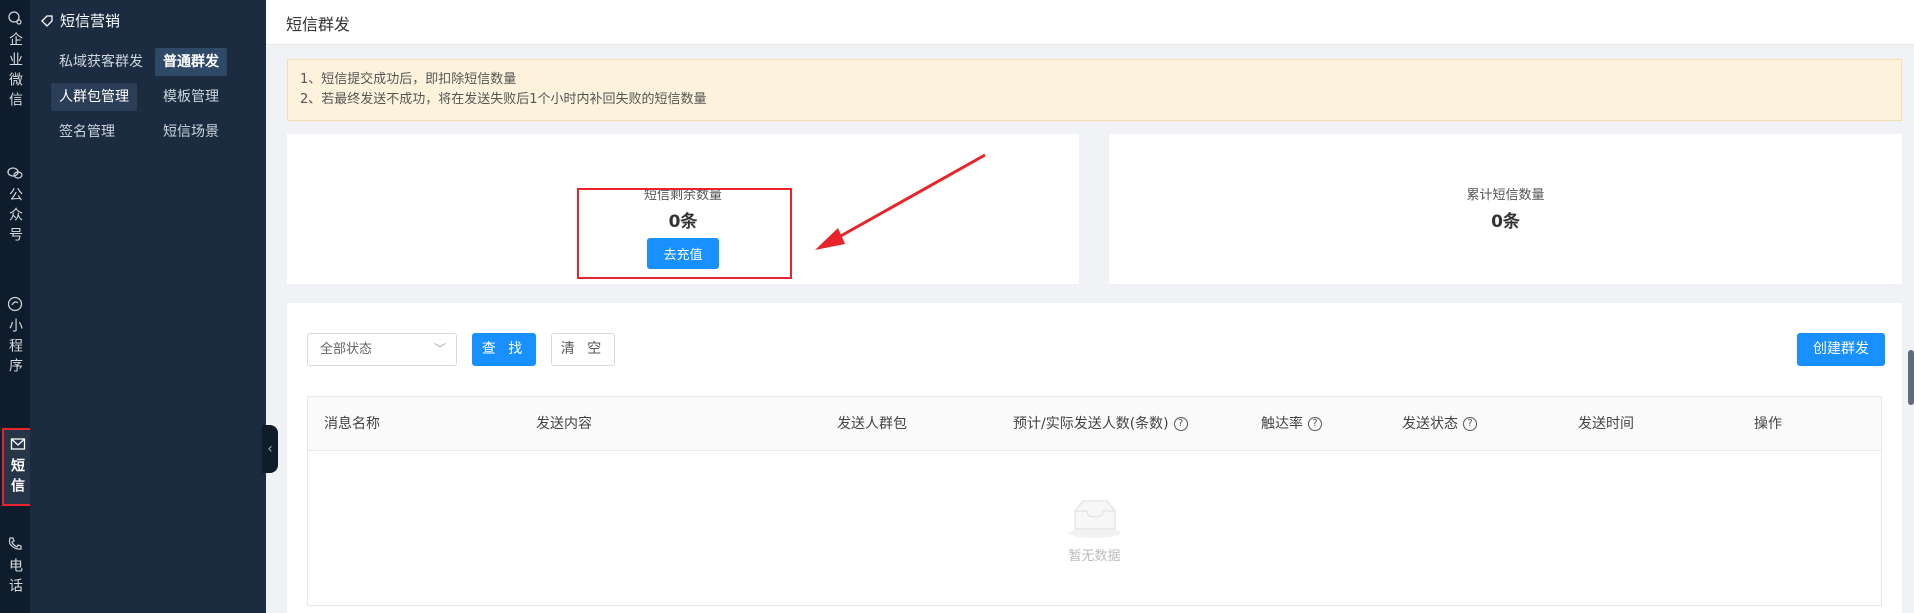  Describe the element at coordinates (439, 349) in the screenshot. I see `chevron-down-icon: ﹀` at that location.